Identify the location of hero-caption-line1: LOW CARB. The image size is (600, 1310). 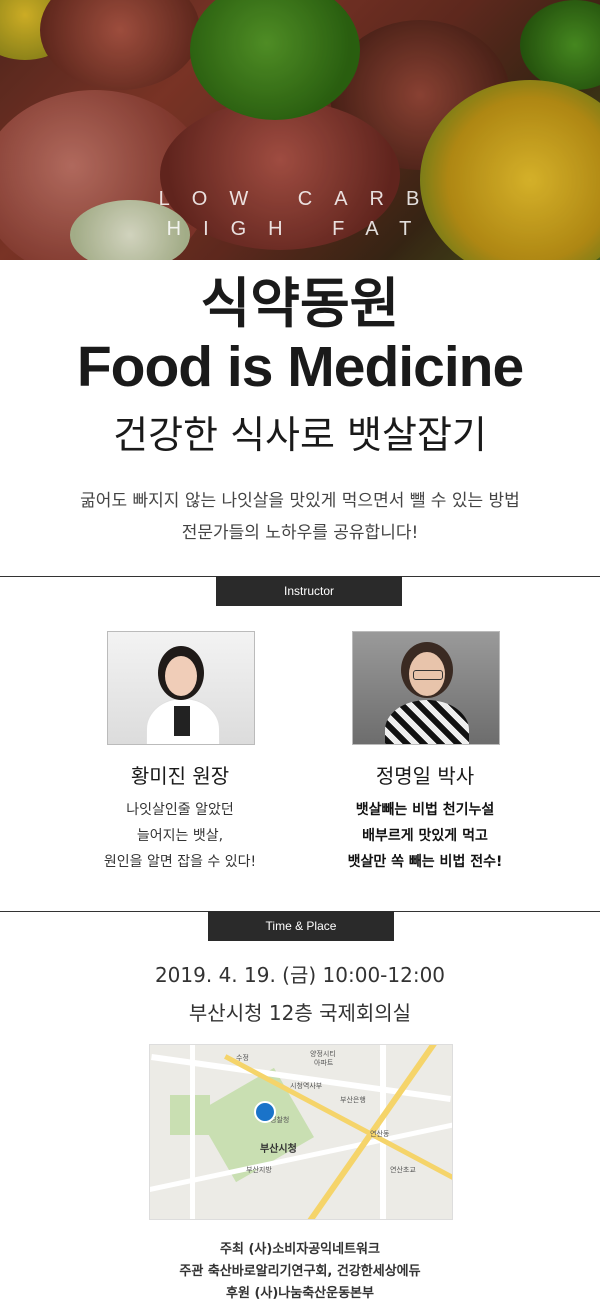
(300, 199).